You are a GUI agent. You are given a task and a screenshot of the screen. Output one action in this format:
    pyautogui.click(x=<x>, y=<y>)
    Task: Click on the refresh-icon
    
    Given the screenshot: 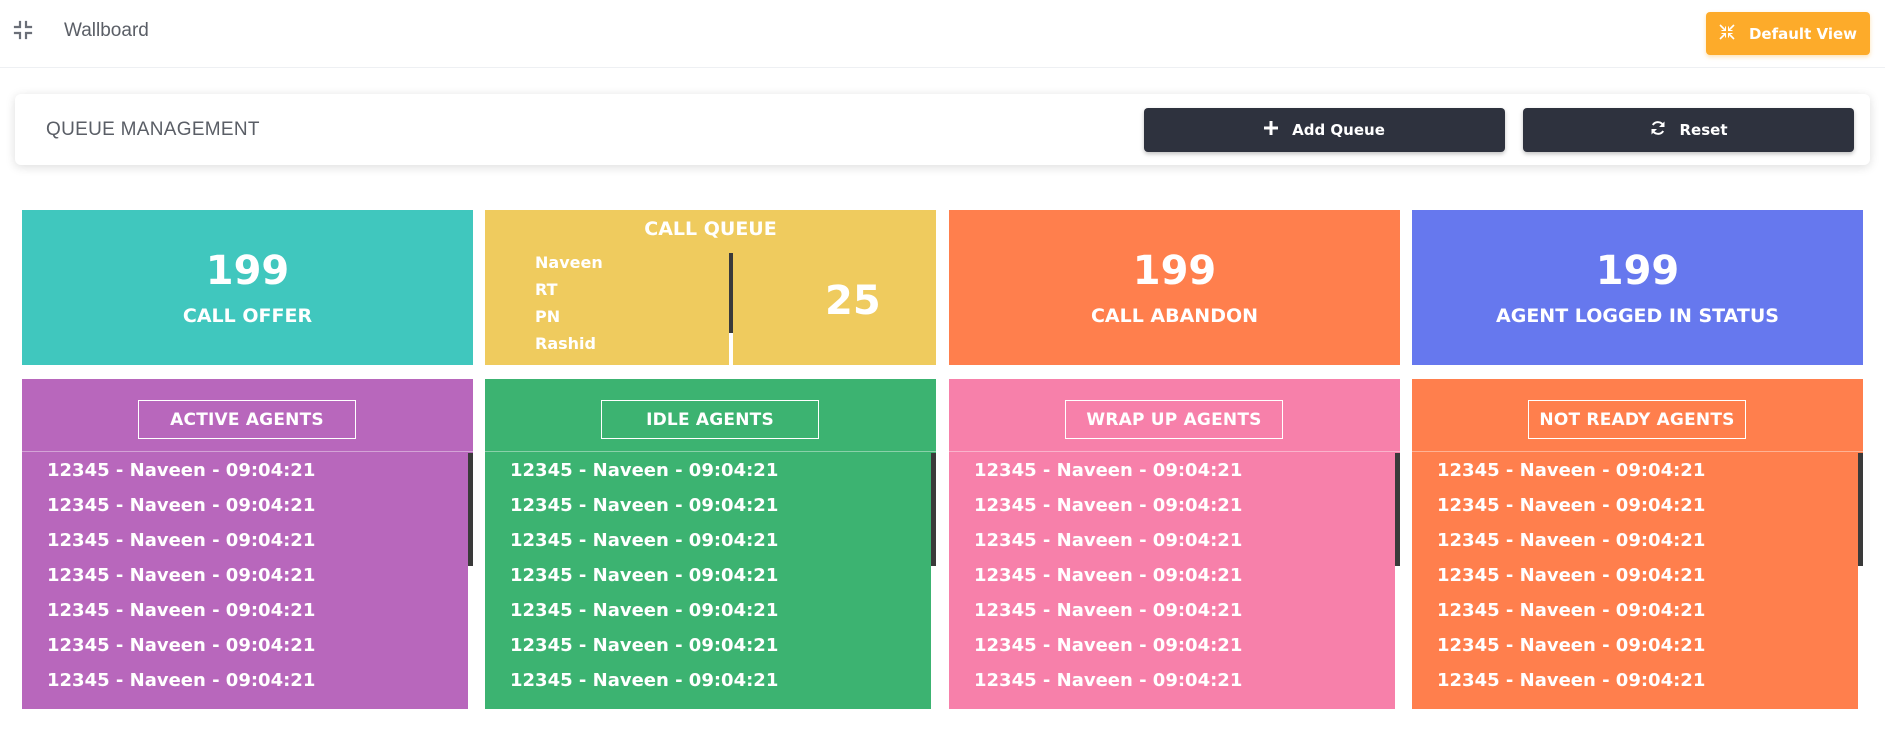 What is the action you would take?
    pyautogui.click(x=1665, y=130)
    